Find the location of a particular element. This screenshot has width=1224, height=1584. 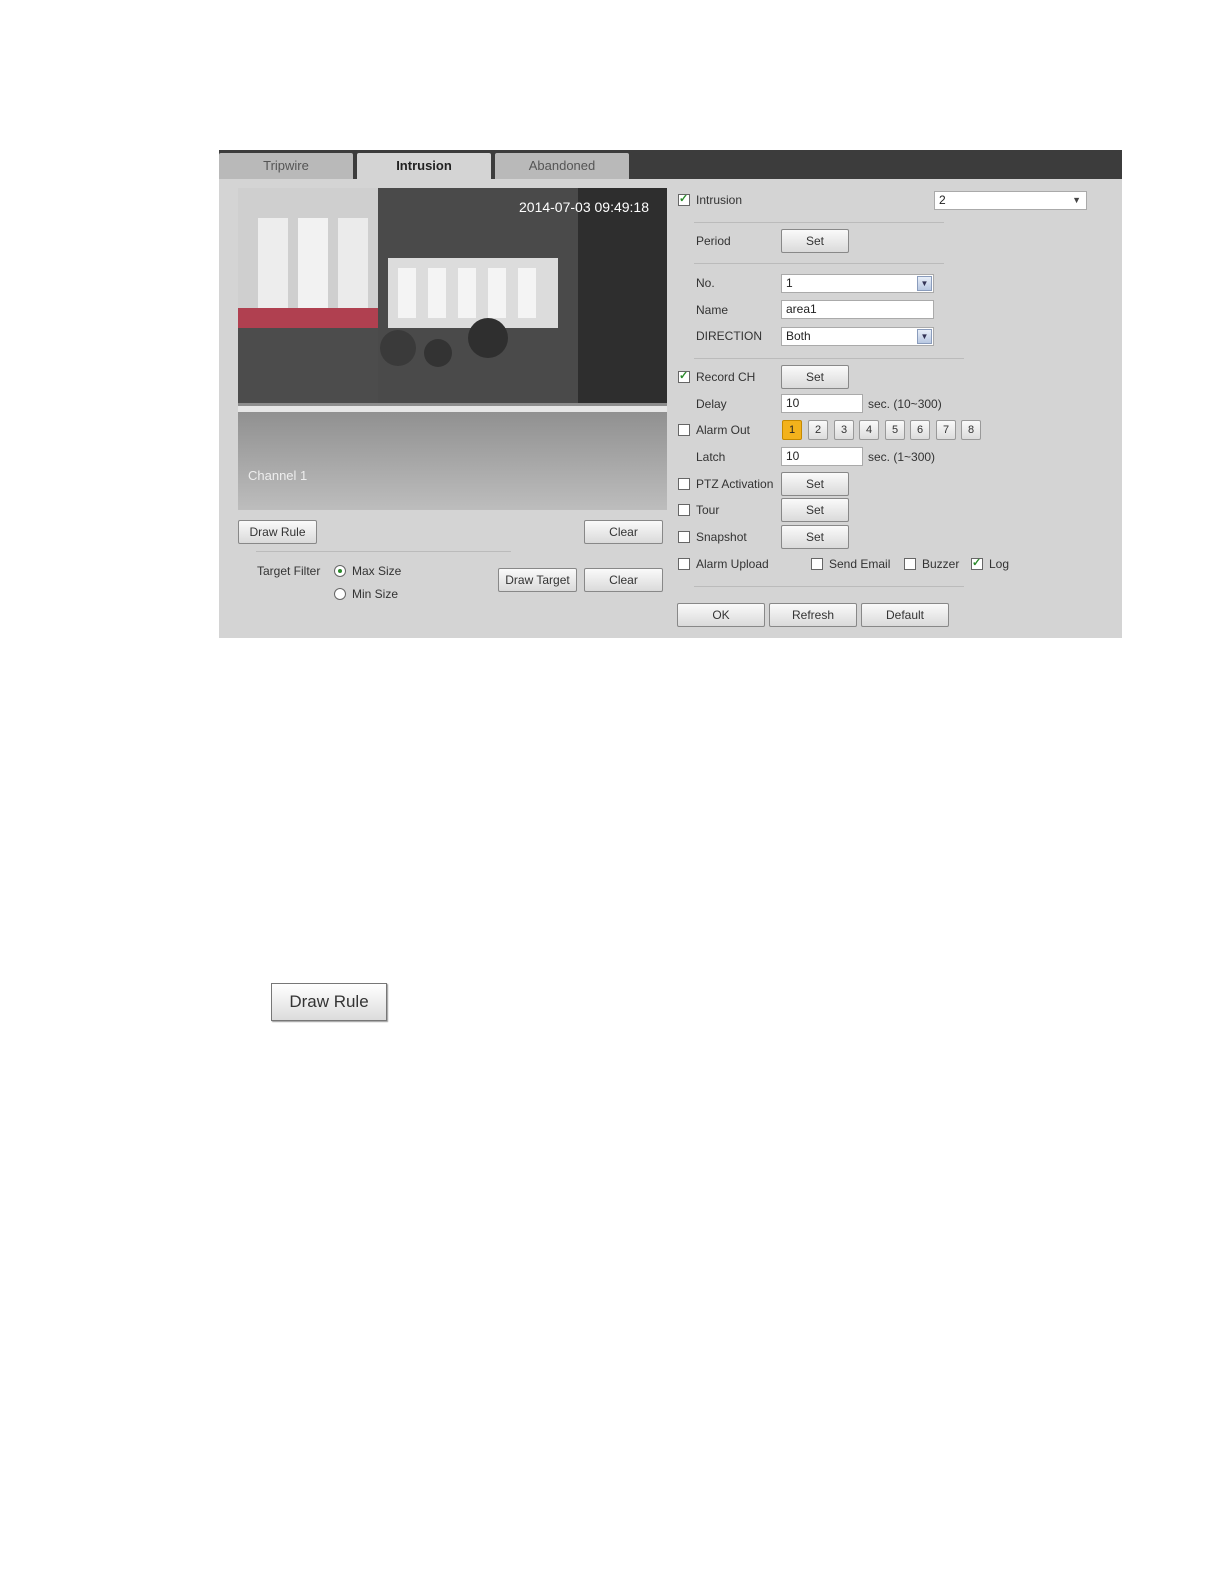

snapshot-checkbox is located at coordinates (684, 537).